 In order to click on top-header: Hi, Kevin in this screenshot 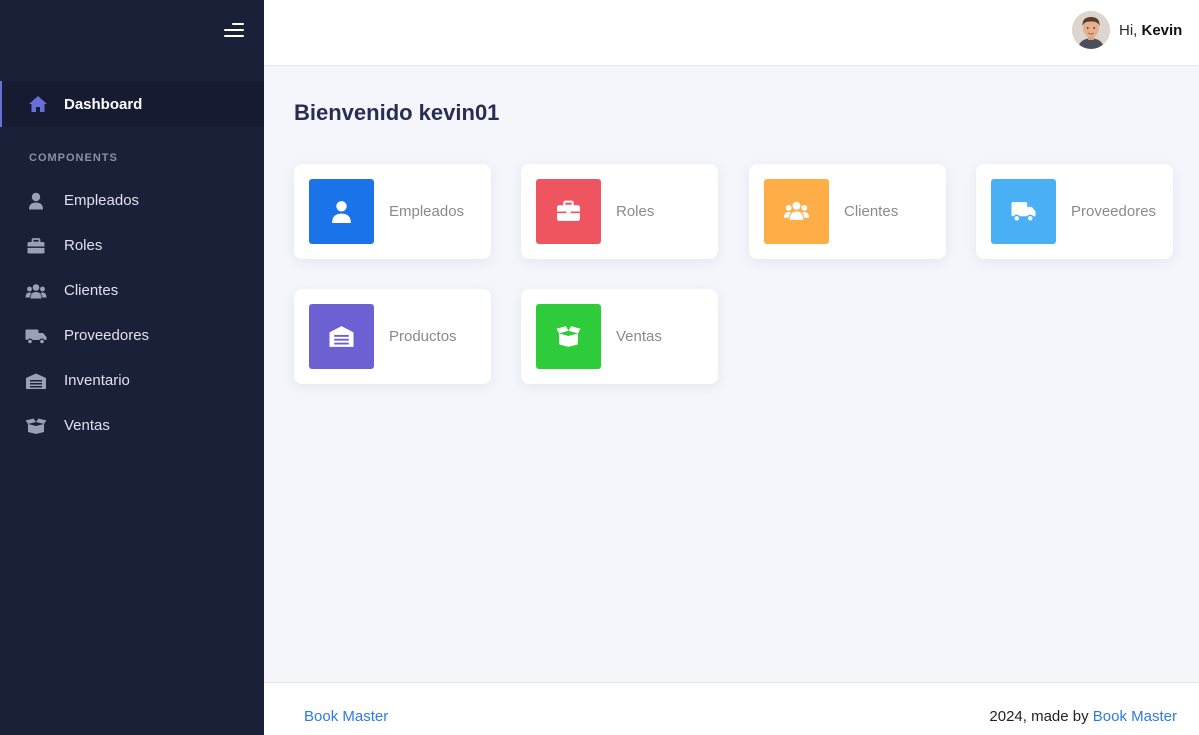, I will do `click(731, 33)`.